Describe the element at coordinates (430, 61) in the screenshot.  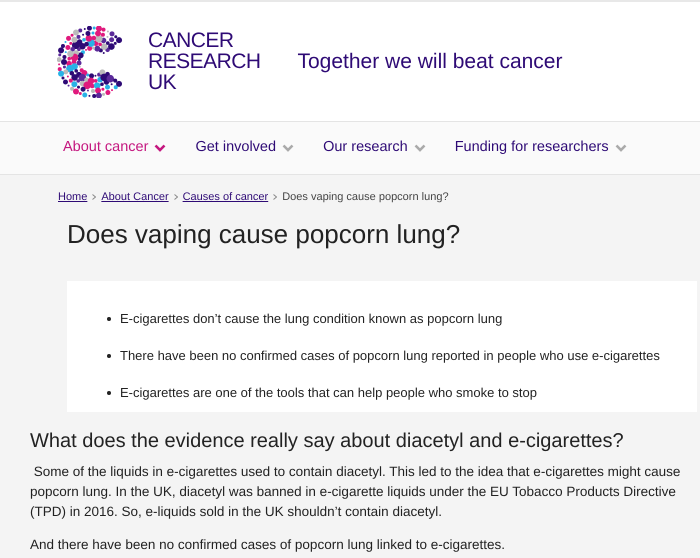
I see `tagline: Together we will beat cancer` at that location.